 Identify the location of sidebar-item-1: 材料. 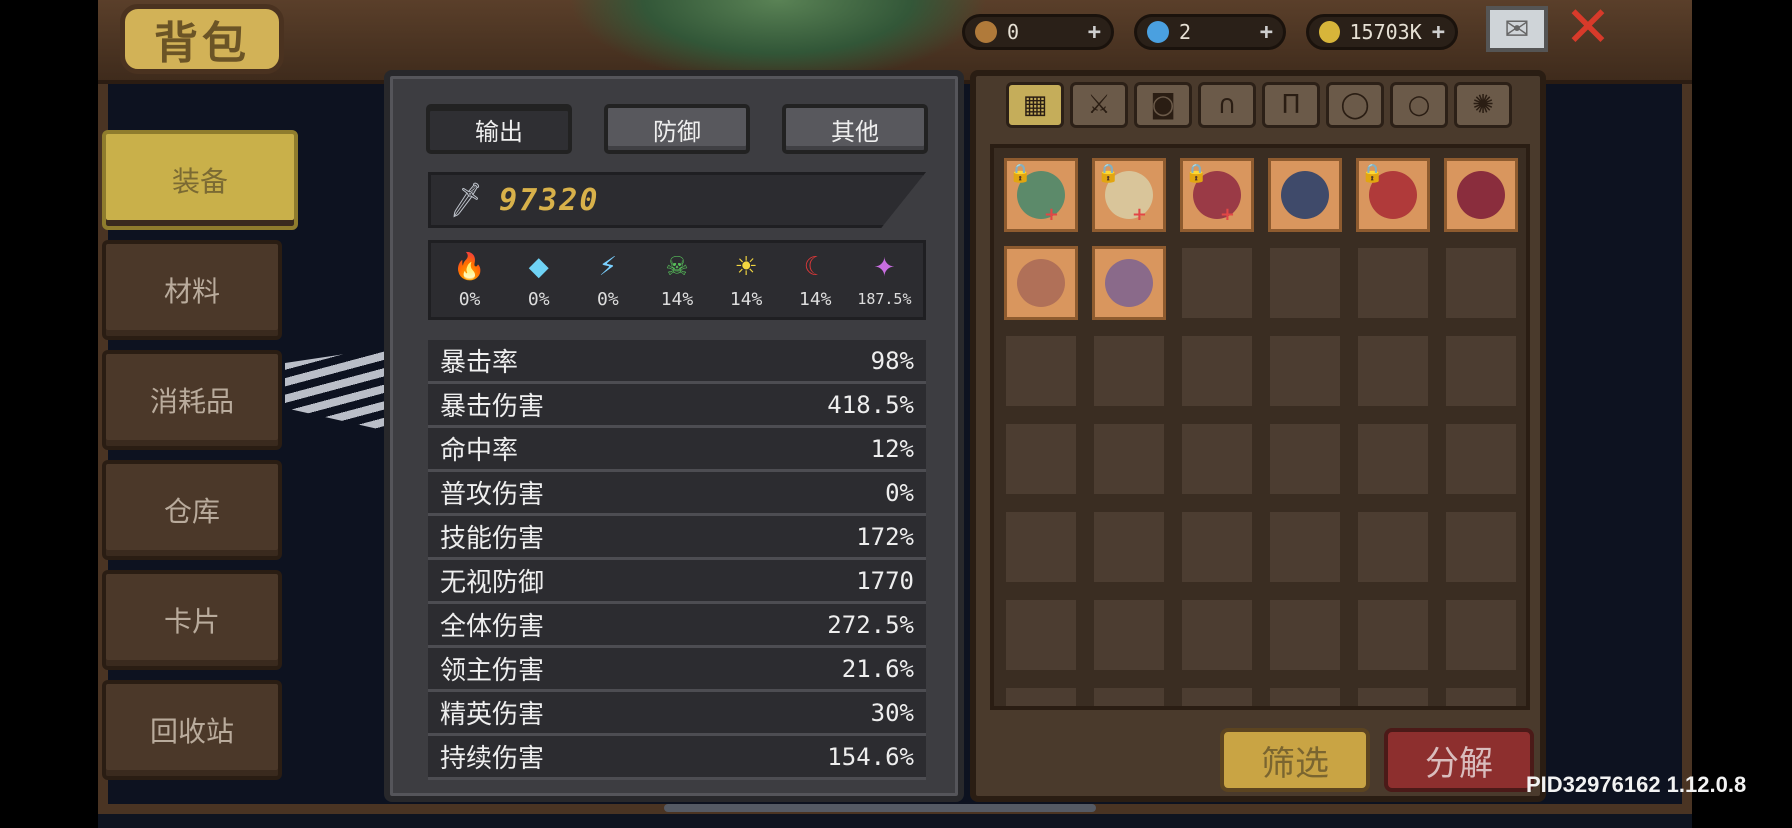
(192, 290).